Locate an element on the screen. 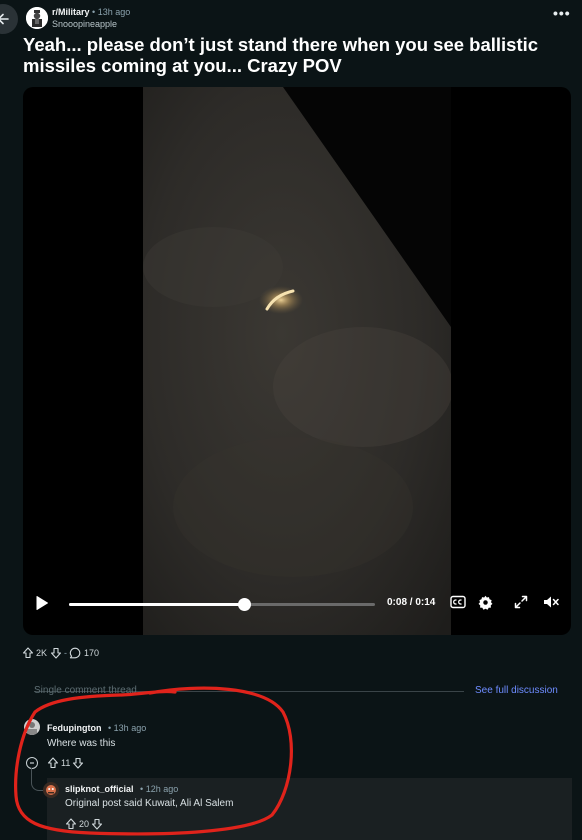 The width and height of the screenshot is (582, 840). expand-icon is located at coordinates (521, 602).